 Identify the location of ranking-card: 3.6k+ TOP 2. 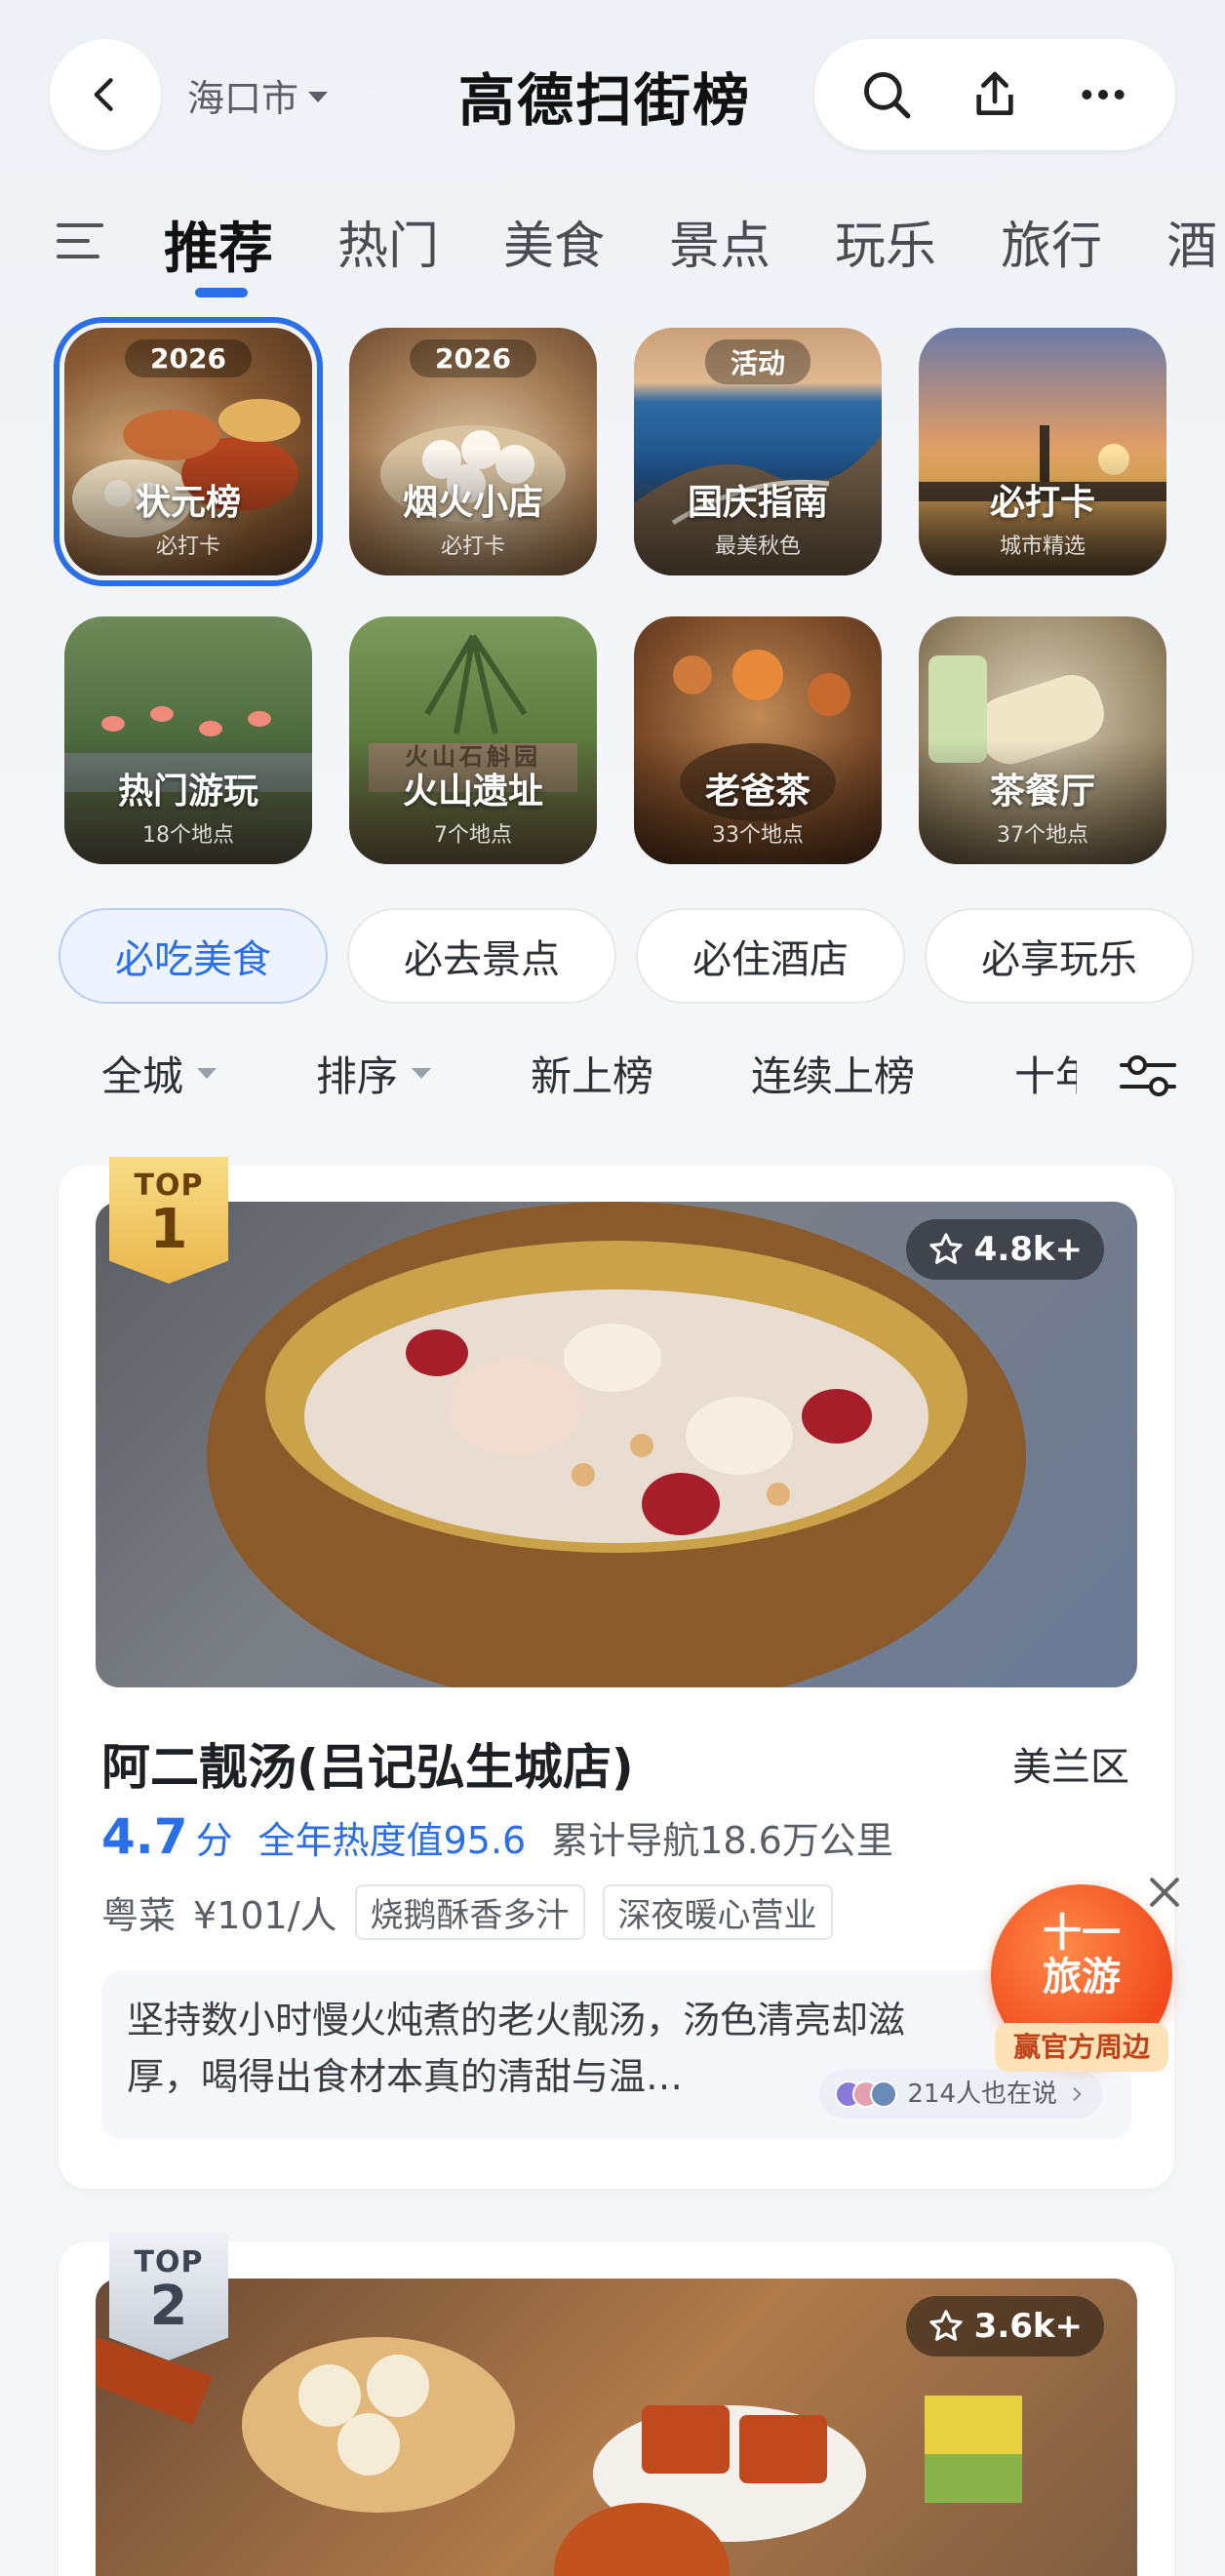
(617, 2405).